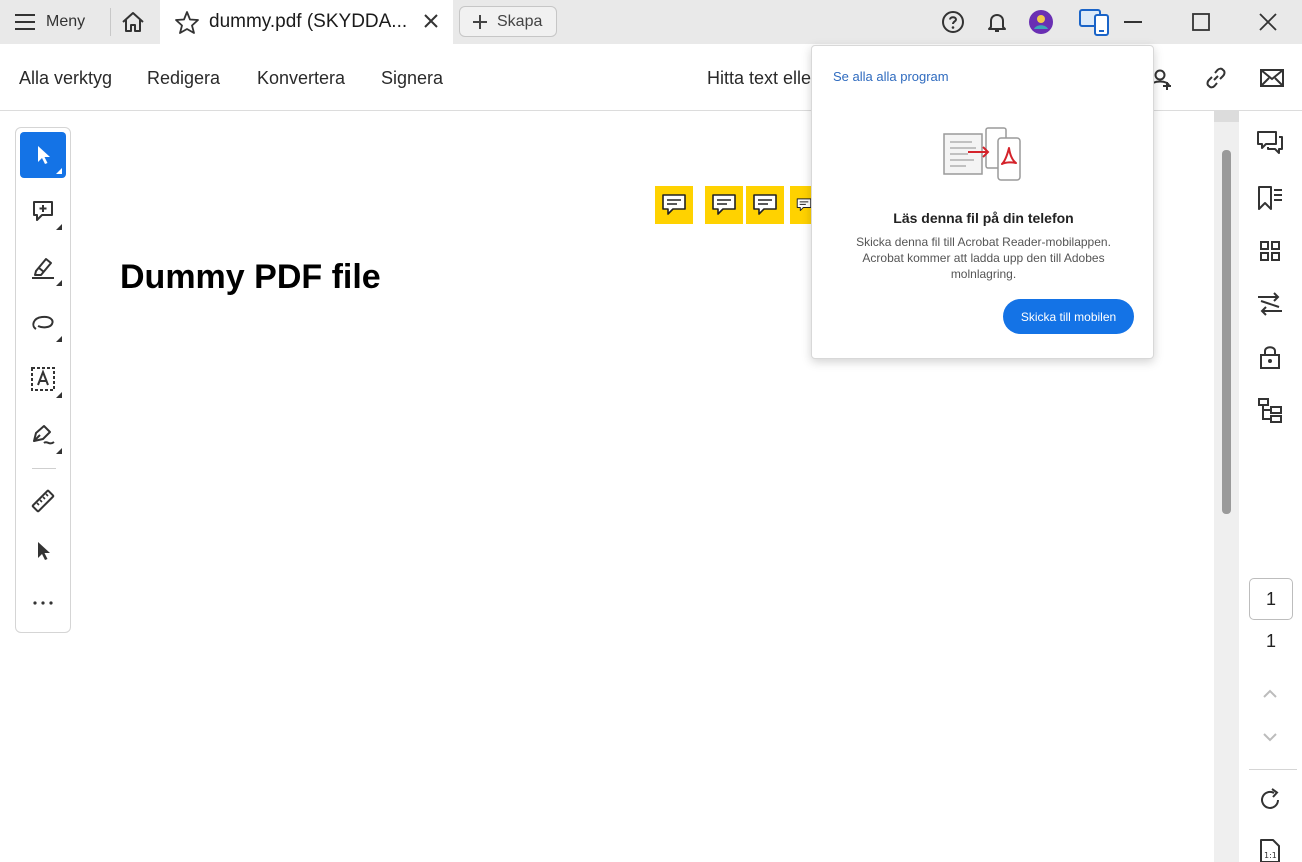 This screenshot has width=1302, height=862. Describe the element at coordinates (1270, 410) in the screenshot. I see `structure-panel-button` at that location.